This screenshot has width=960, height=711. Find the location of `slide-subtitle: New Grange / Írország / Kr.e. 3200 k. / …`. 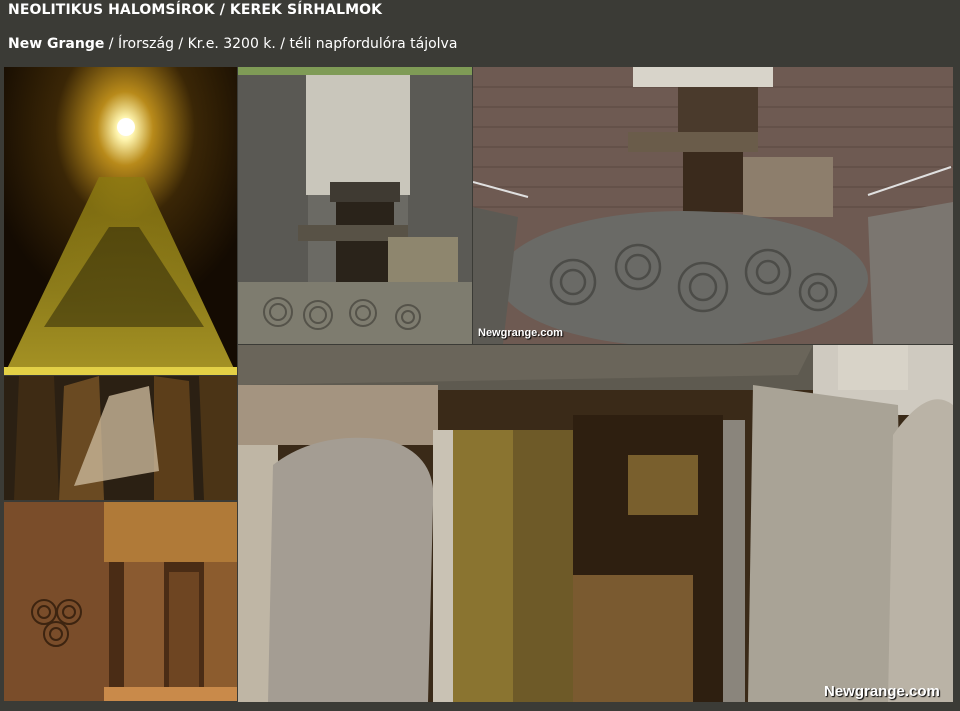

slide-subtitle: New Grange / Írország / Kr.e. 3200 k. / … is located at coordinates (232, 44).